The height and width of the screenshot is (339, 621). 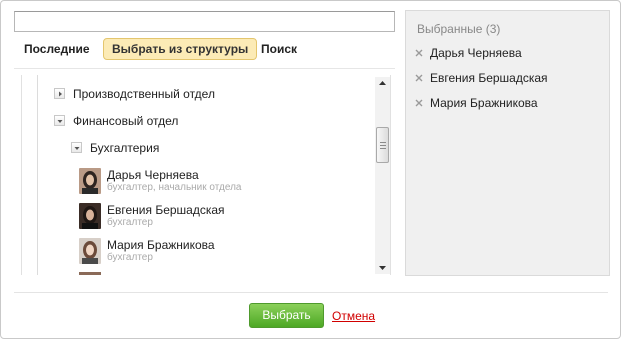 I want to click on footer-divider, so click(x=311, y=292).